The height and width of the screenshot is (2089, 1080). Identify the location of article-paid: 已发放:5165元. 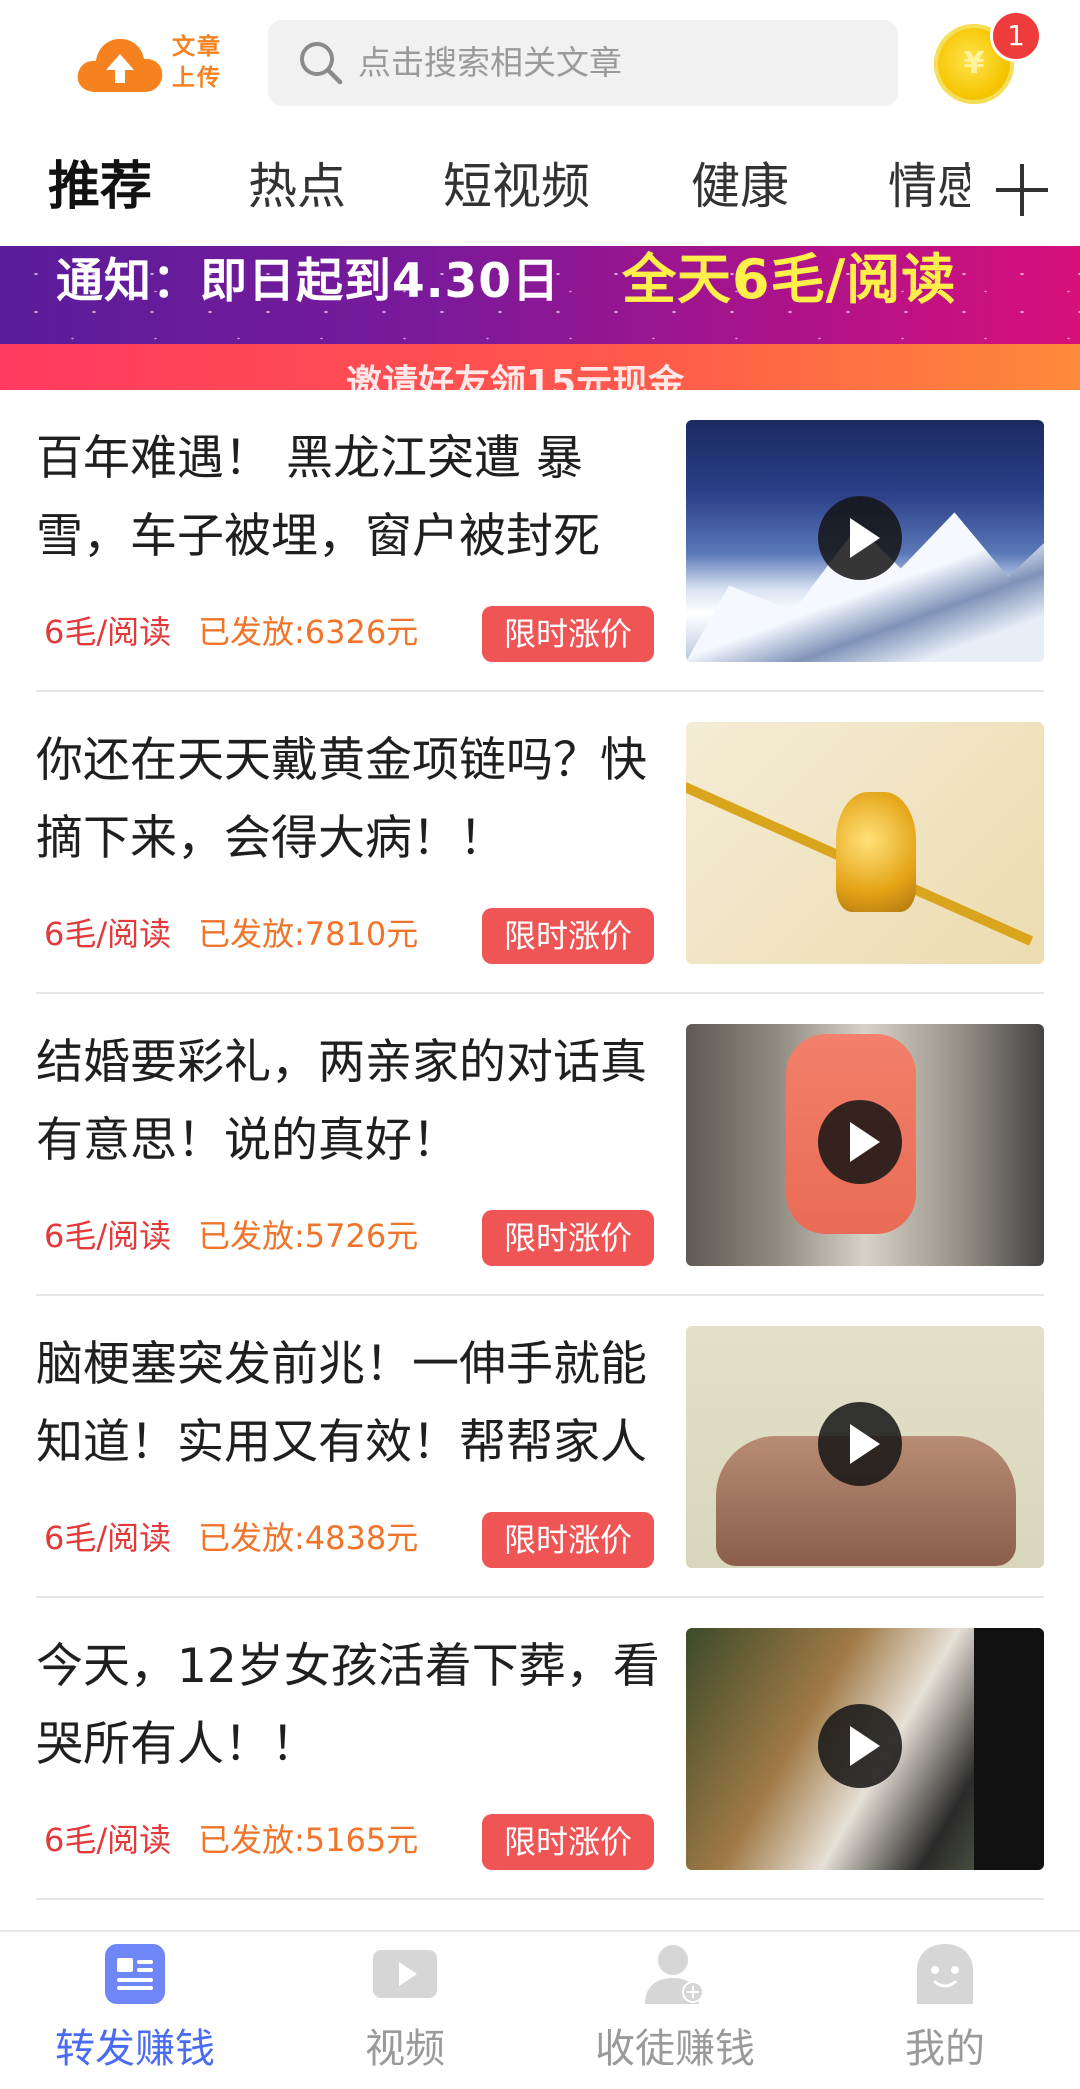
(308, 1840).